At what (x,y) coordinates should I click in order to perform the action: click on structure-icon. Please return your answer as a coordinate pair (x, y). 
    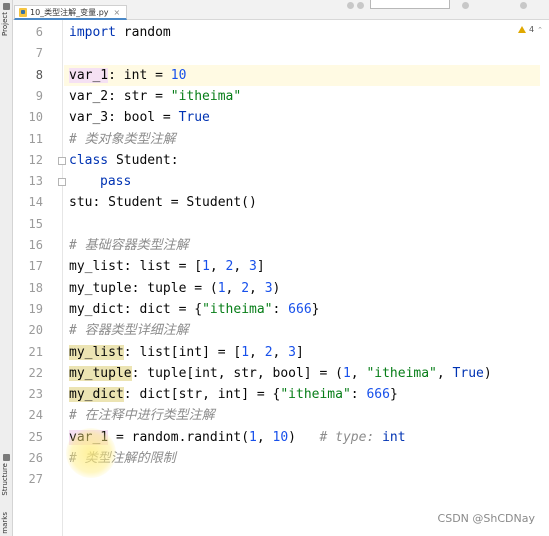
    Looking at the image, I should click on (6, 457).